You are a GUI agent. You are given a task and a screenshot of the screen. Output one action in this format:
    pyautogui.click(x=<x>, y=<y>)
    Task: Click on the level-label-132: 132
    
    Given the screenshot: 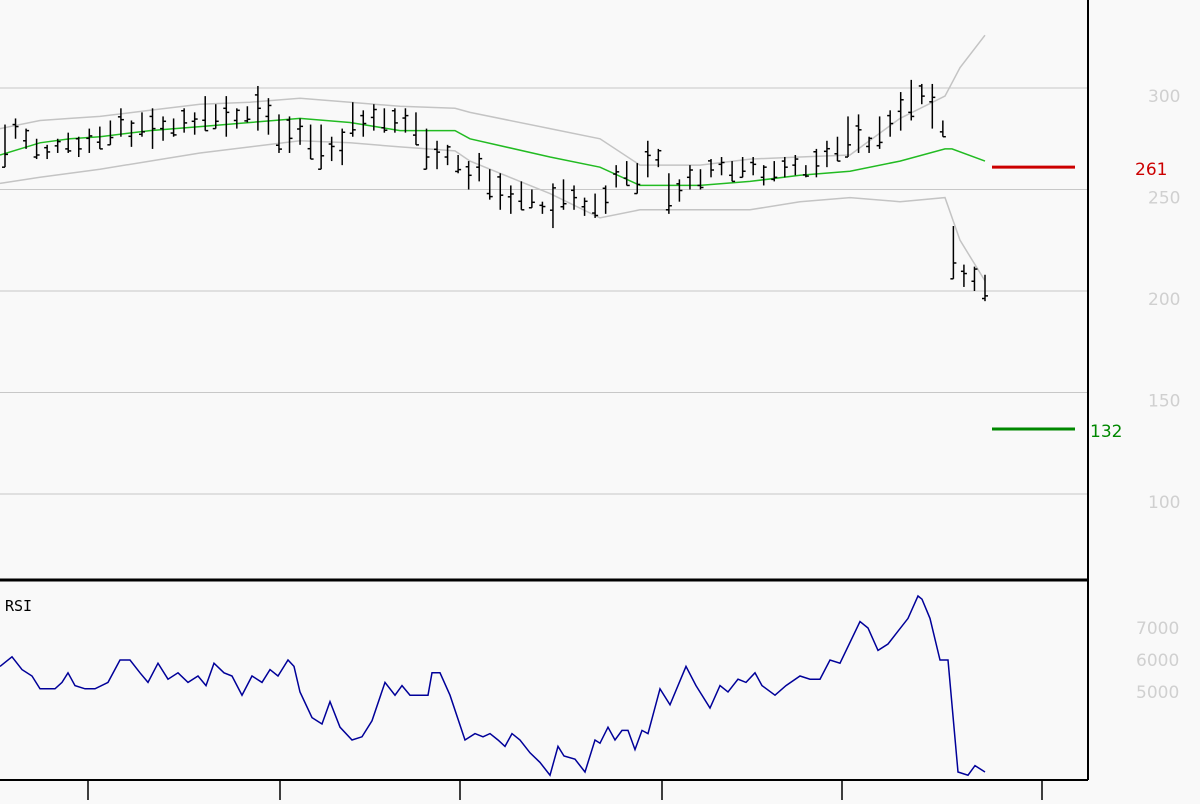 What is the action you would take?
    pyautogui.click(x=1106, y=432)
    